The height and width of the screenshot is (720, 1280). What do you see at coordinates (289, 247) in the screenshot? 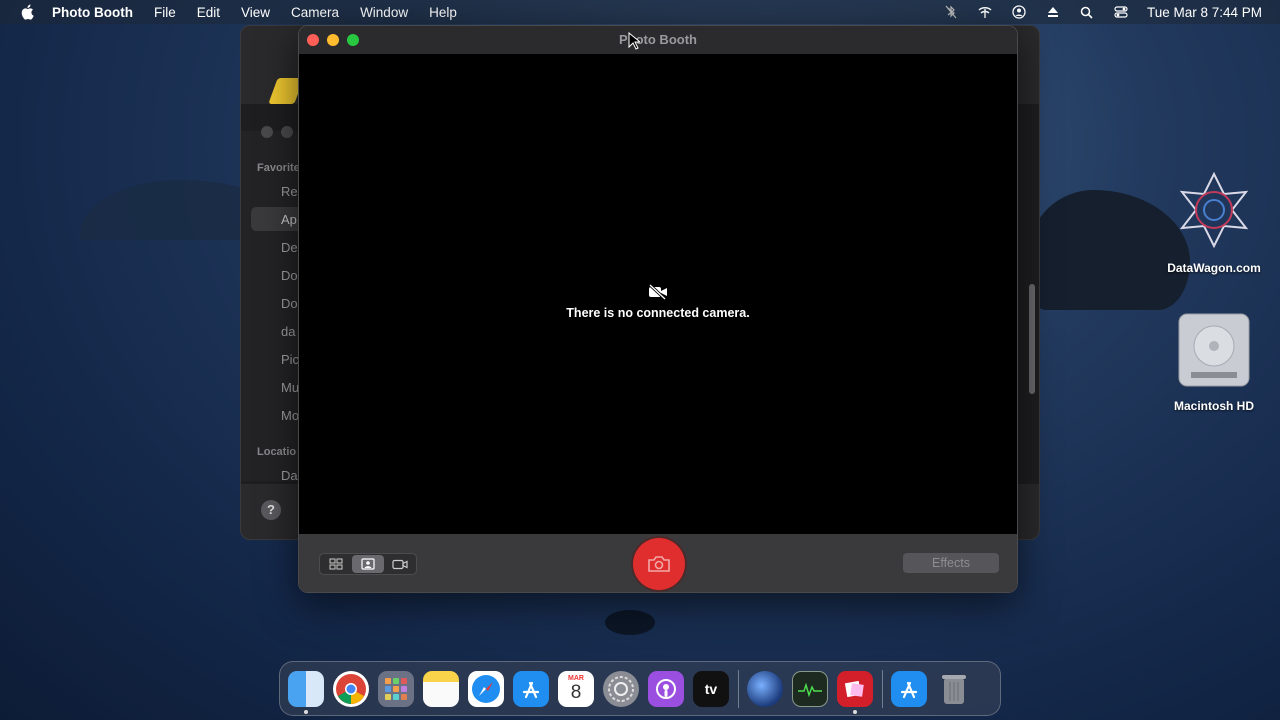
I see `finder-sidebar-item: De` at bounding box center [289, 247].